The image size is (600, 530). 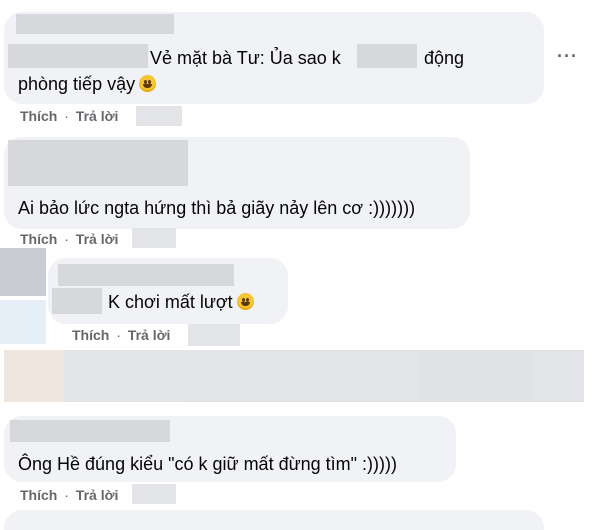 I want to click on comment-actions-4: Thích · Trả lời, so click(x=69, y=495).